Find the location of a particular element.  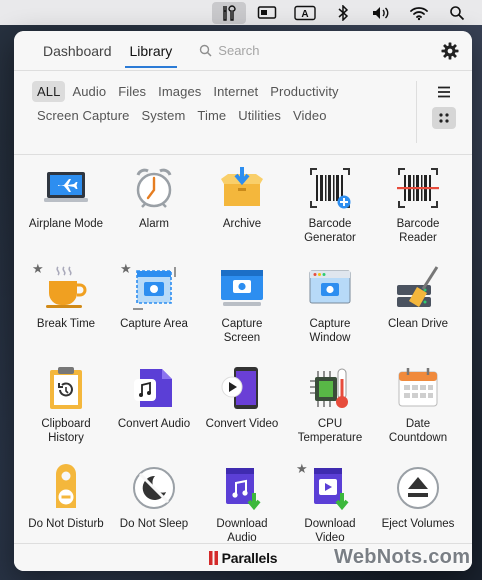

tool-label: Convert Video is located at coordinates (242, 424).